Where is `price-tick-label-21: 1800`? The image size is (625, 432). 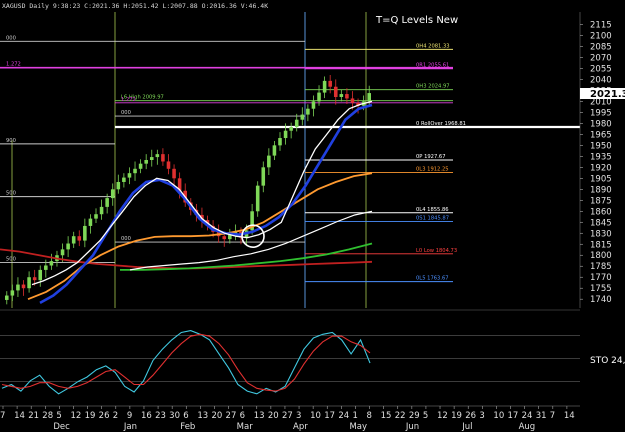
price-tick-label-21: 1800 is located at coordinates (601, 256).